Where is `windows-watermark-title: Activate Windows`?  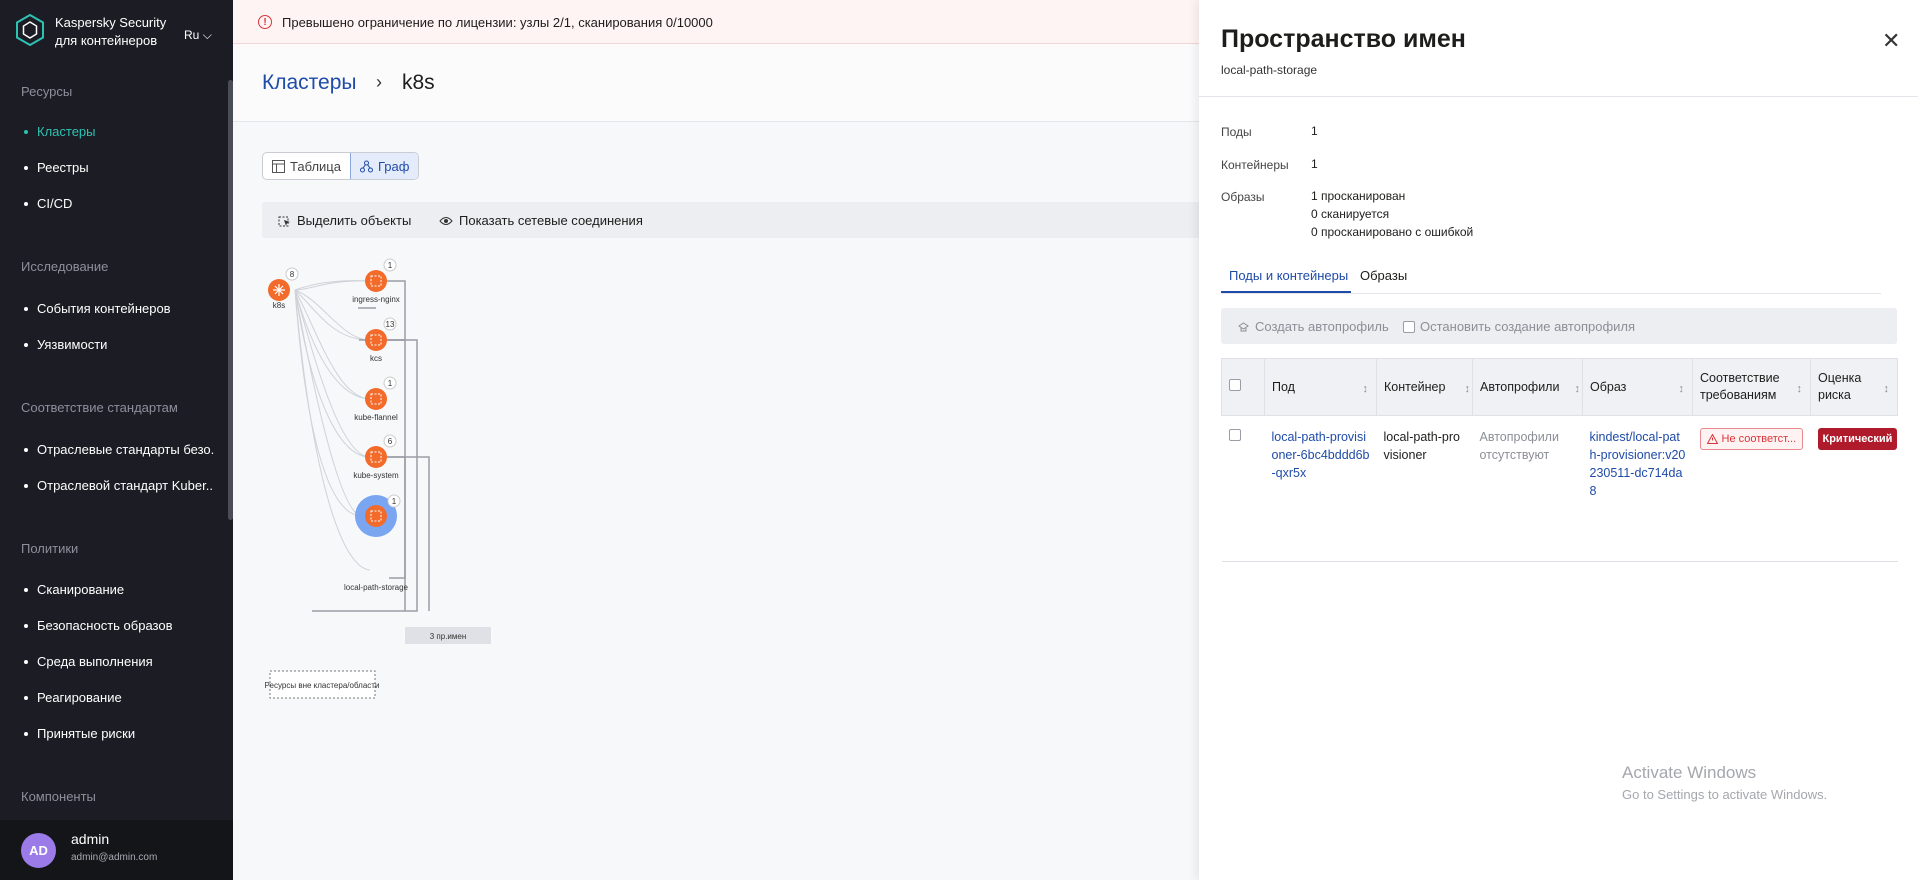 windows-watermark-title: Activate Windows is located at coordinates (1689, 772).